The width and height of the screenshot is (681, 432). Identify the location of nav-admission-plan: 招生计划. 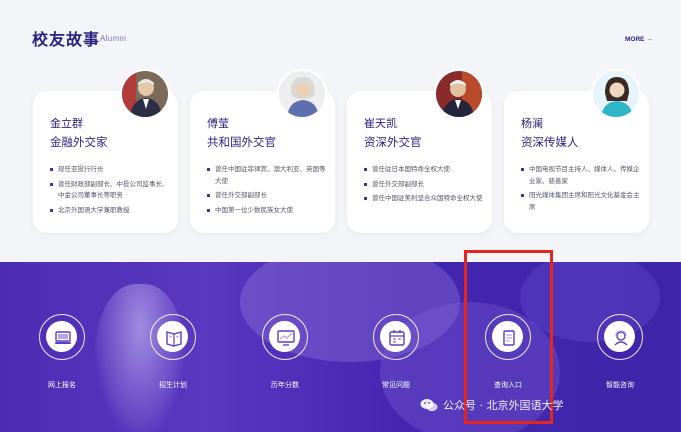
(173, 359).